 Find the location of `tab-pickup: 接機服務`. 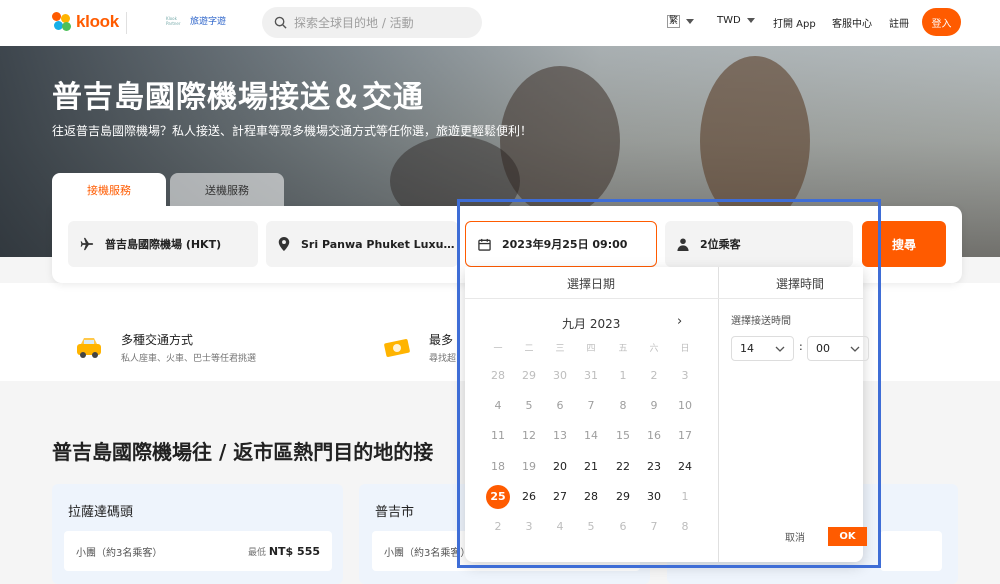

tab-pickup: 接機服務 is located at coordinates (109, 190).